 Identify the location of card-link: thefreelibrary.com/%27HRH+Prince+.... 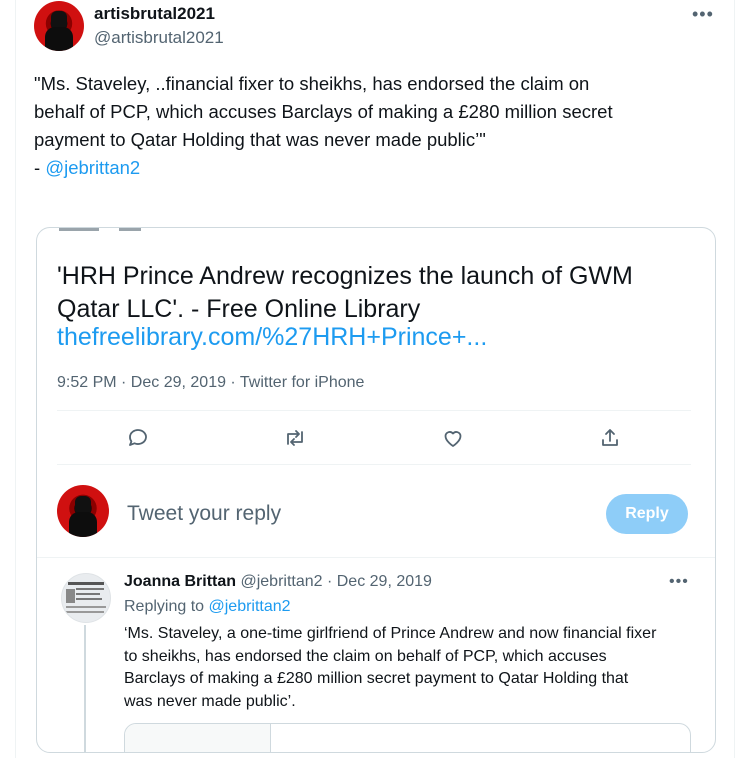
(272, 337).